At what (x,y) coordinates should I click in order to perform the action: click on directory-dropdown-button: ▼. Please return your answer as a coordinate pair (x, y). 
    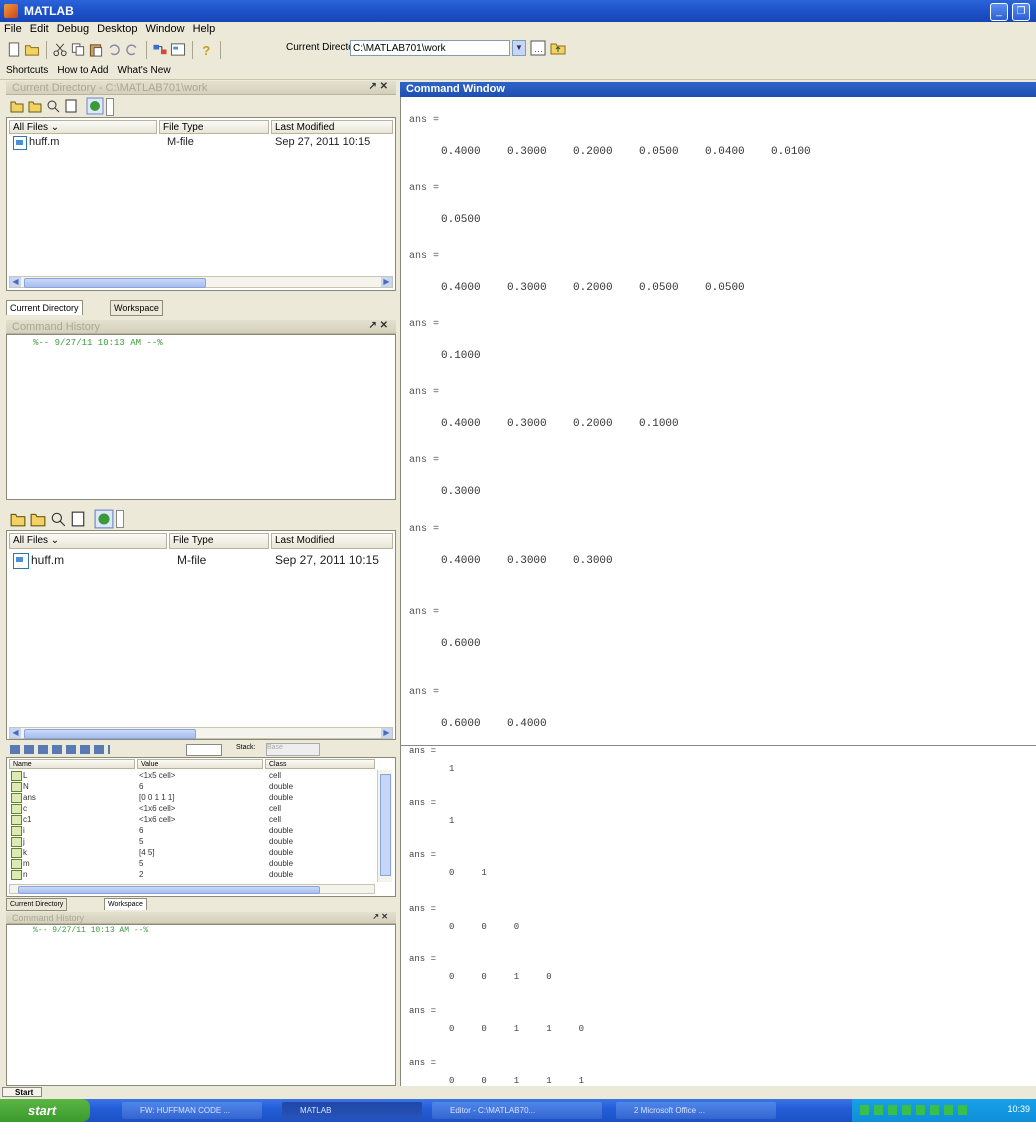
    Looking at the image, I should click on (519, 48).